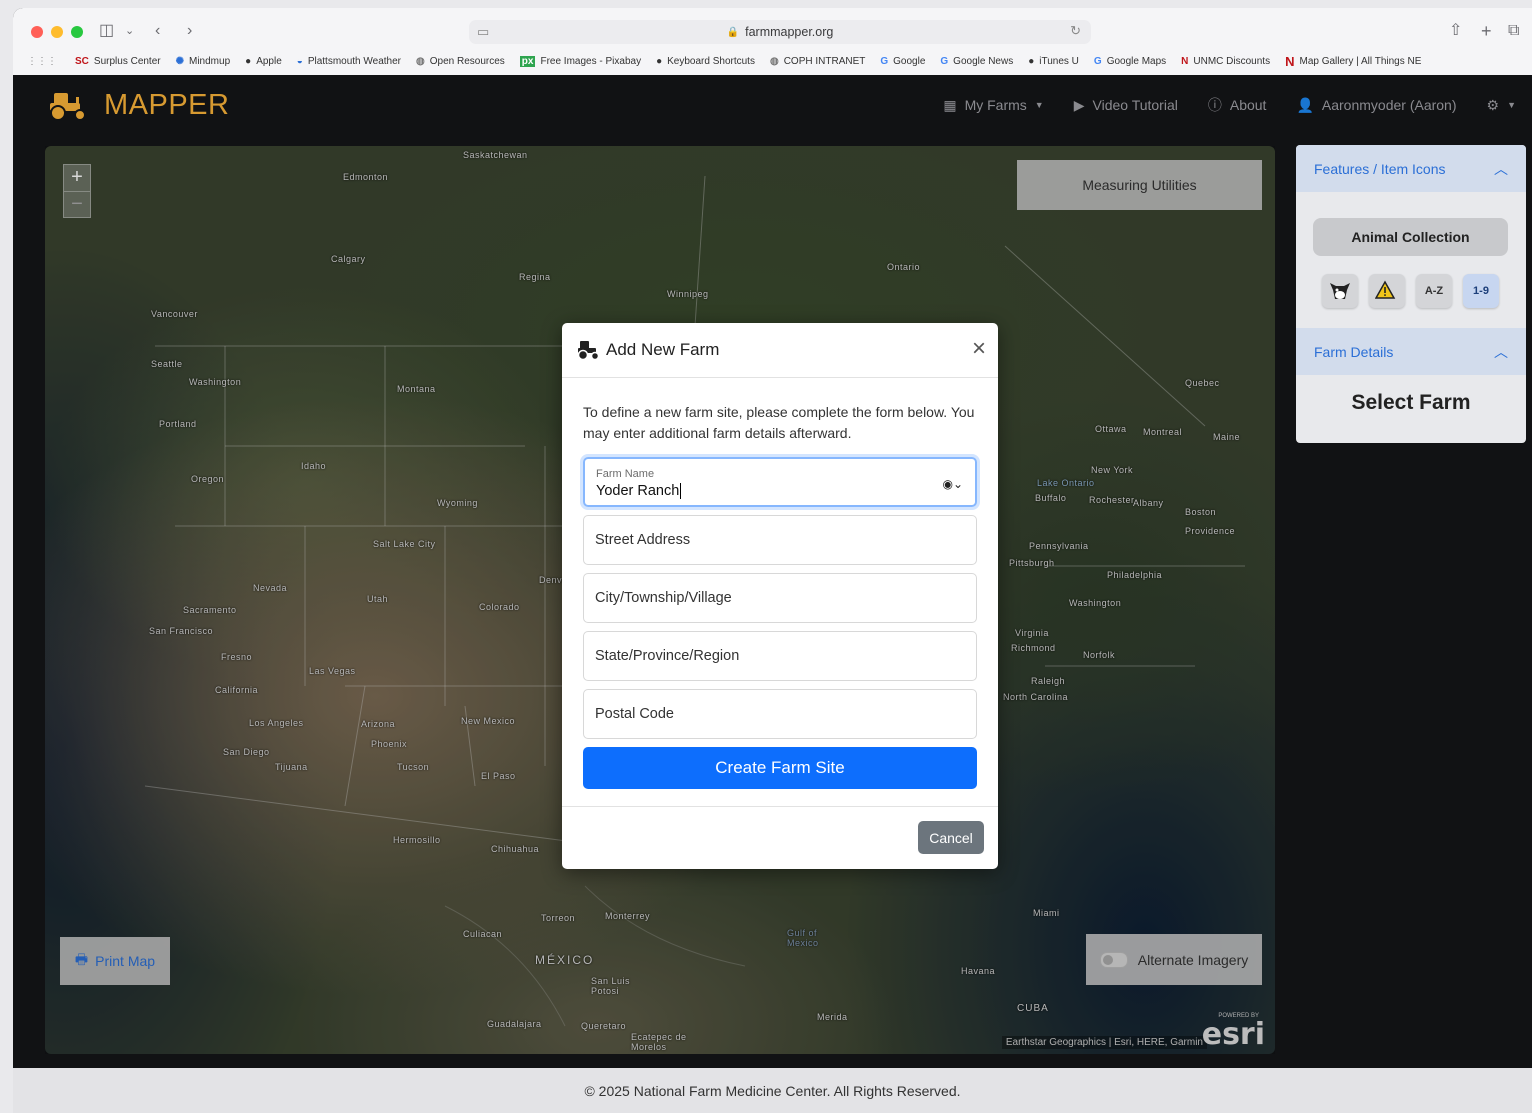 This screenshot has height=1113, width=1532. Describe the element at coordinates (1411, 402) in the screenshot. I see `select-farm-heading: Select Farm` at that location.